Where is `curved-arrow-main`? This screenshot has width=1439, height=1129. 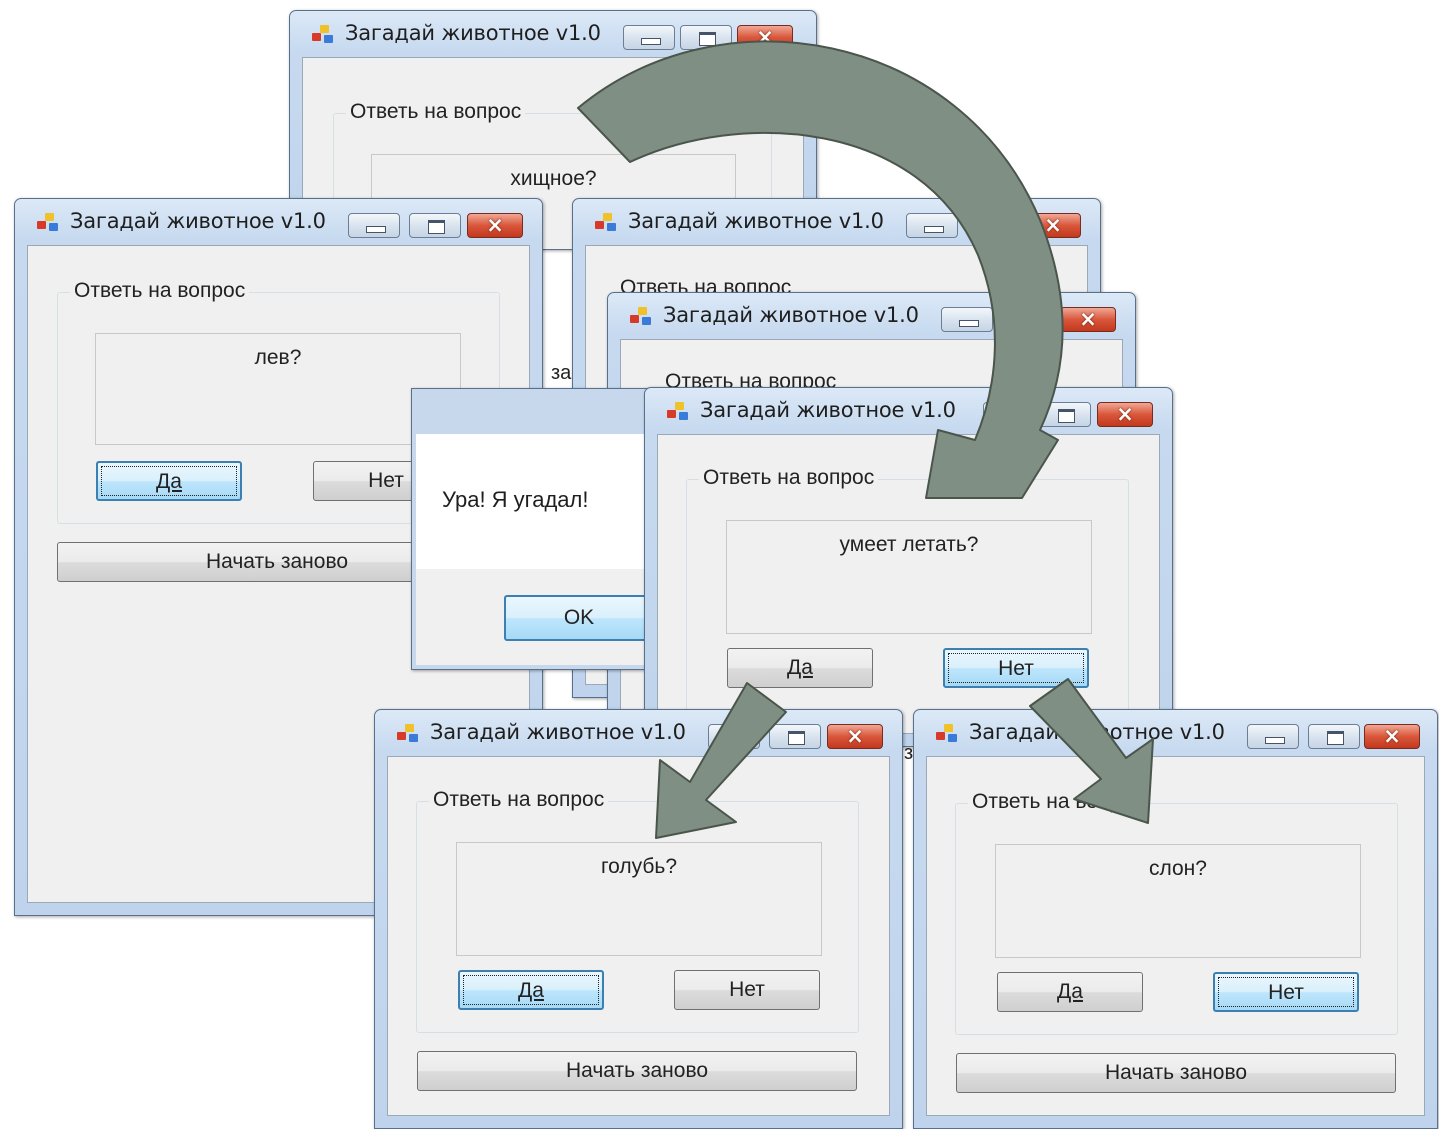
curved-arrow-main is located at coordinates (820, 269).